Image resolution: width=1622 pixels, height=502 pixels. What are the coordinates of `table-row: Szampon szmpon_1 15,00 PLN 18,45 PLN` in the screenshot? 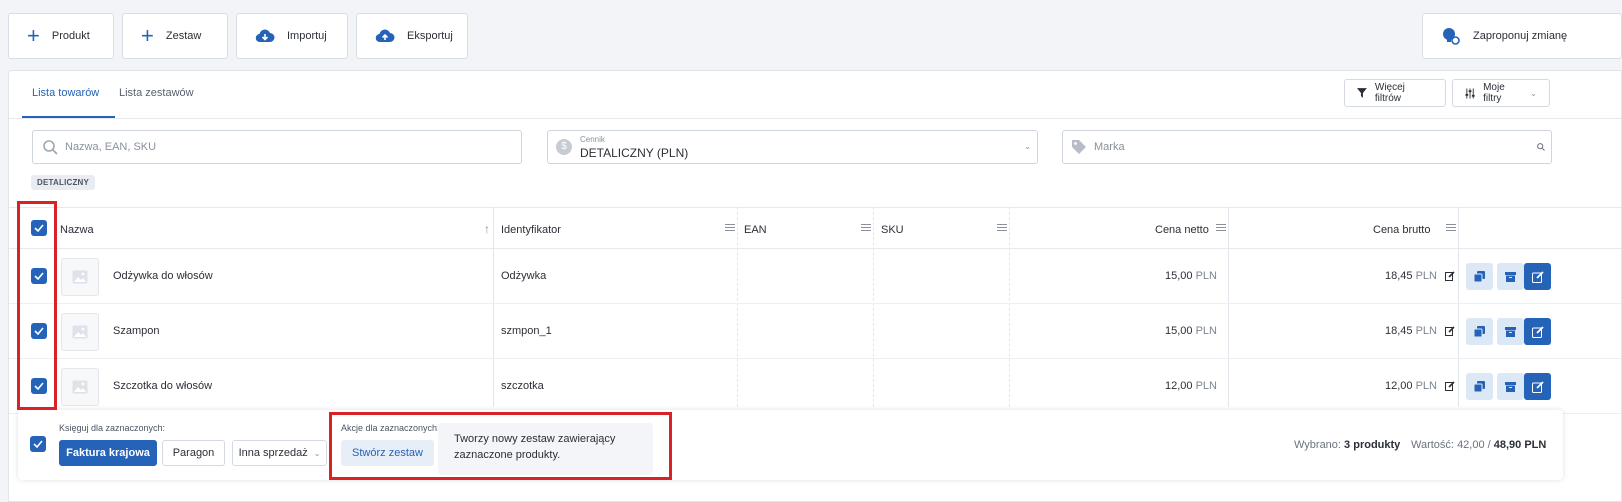 It's located at (815, 331).